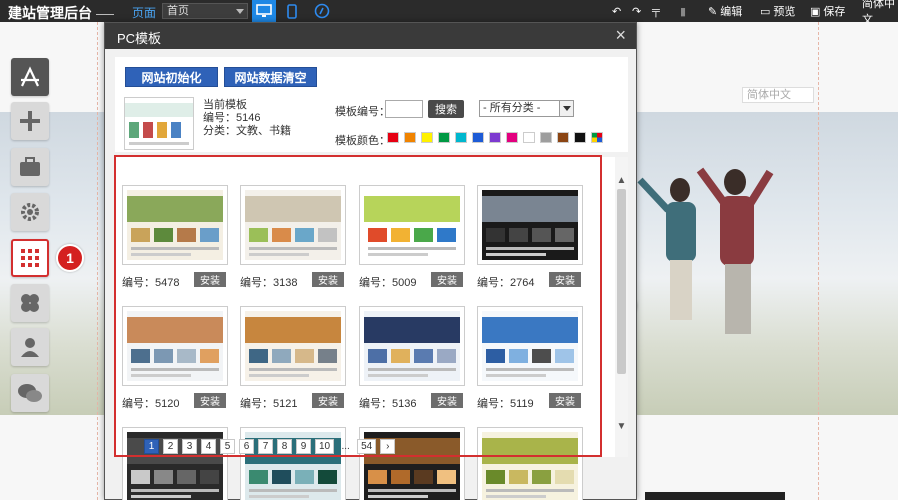 This screenshot has width=898, height=500. I want to click on sidebar-member-button, so click(30, 347).